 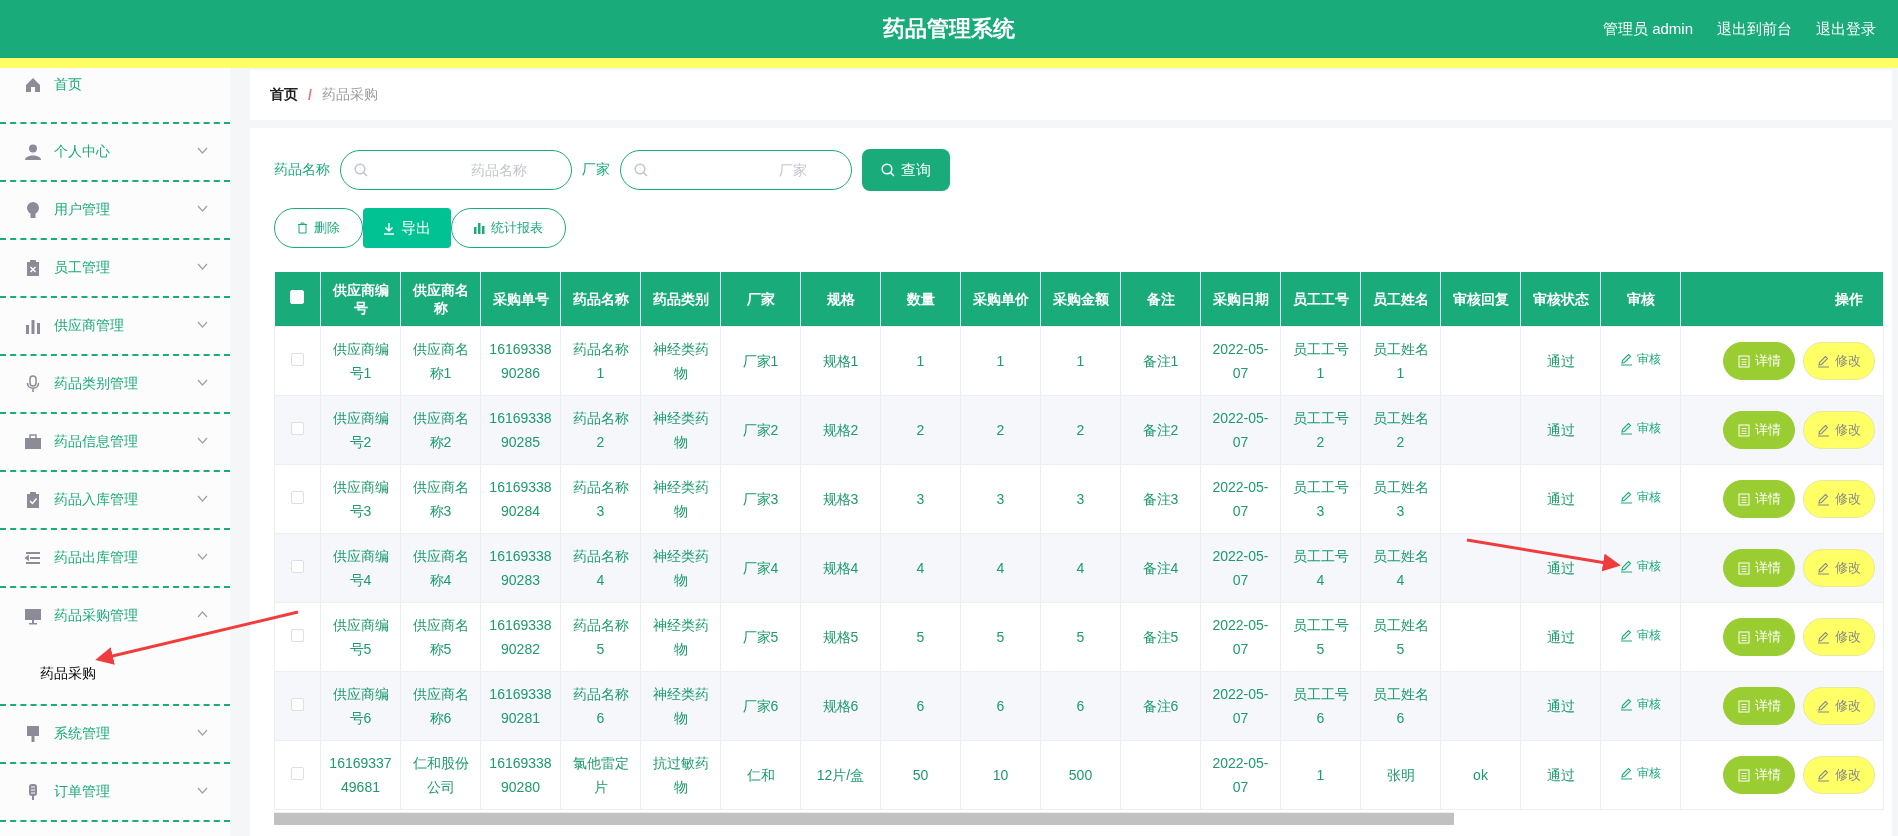 I want to click on sidebar-item: 系统管理, so click(x=115, y=734).